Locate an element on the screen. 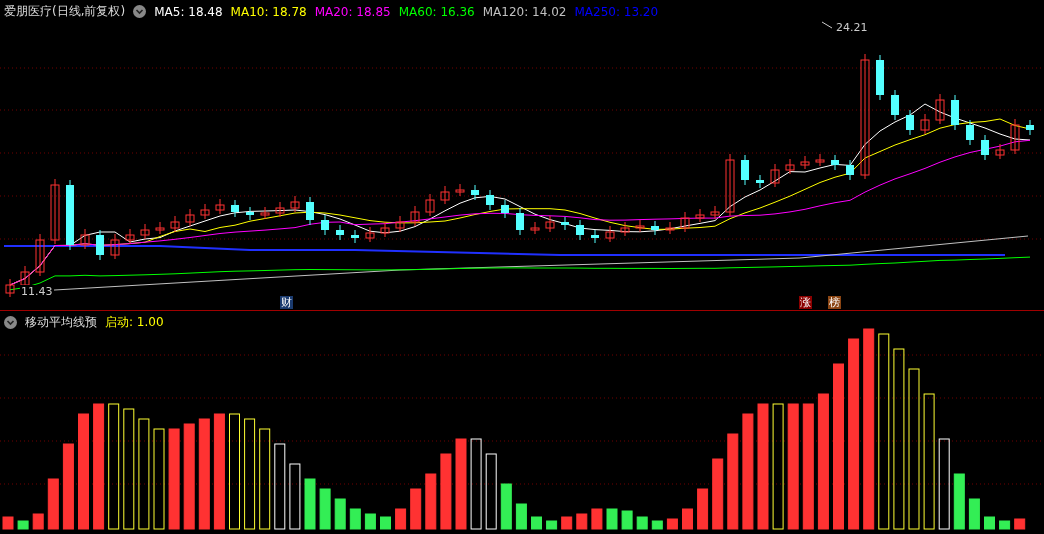 This screenshot has width=1044, height=534. low-price-label: 11.43 is located at coordinates (37, 291).